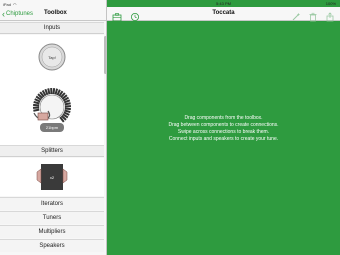 This screenshot has height=255, width=340. I want to click on section-iterators: Iterators, so click(52, 203).